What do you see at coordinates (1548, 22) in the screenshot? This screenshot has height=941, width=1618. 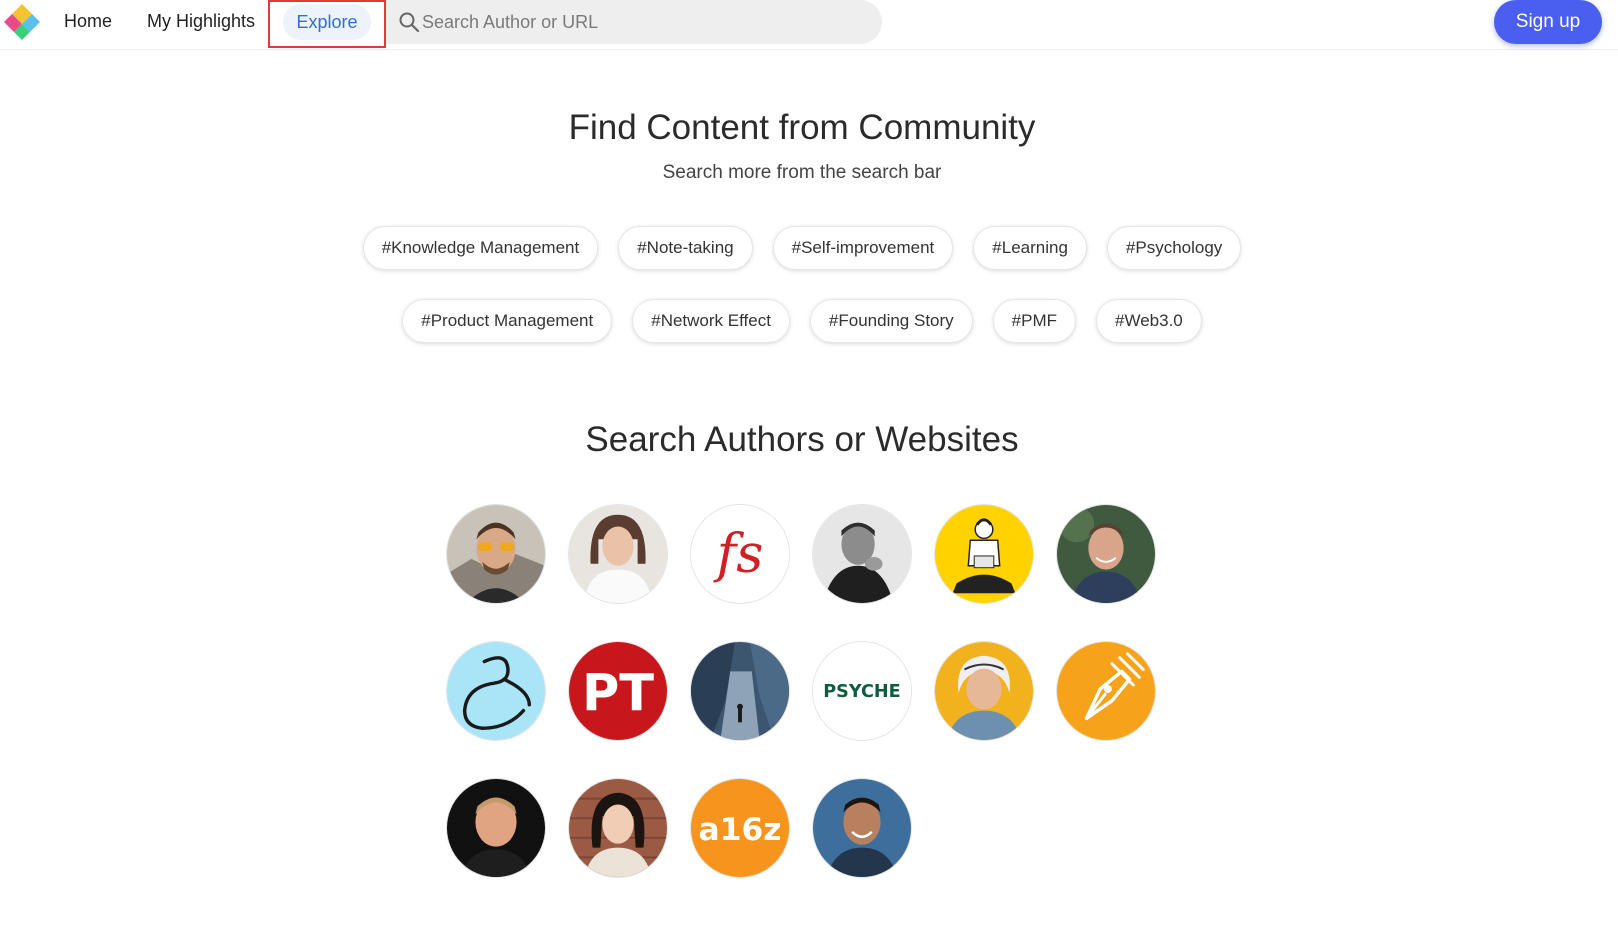 I see `sign-up-button: Sign up` at bounding box center [1548, 22].